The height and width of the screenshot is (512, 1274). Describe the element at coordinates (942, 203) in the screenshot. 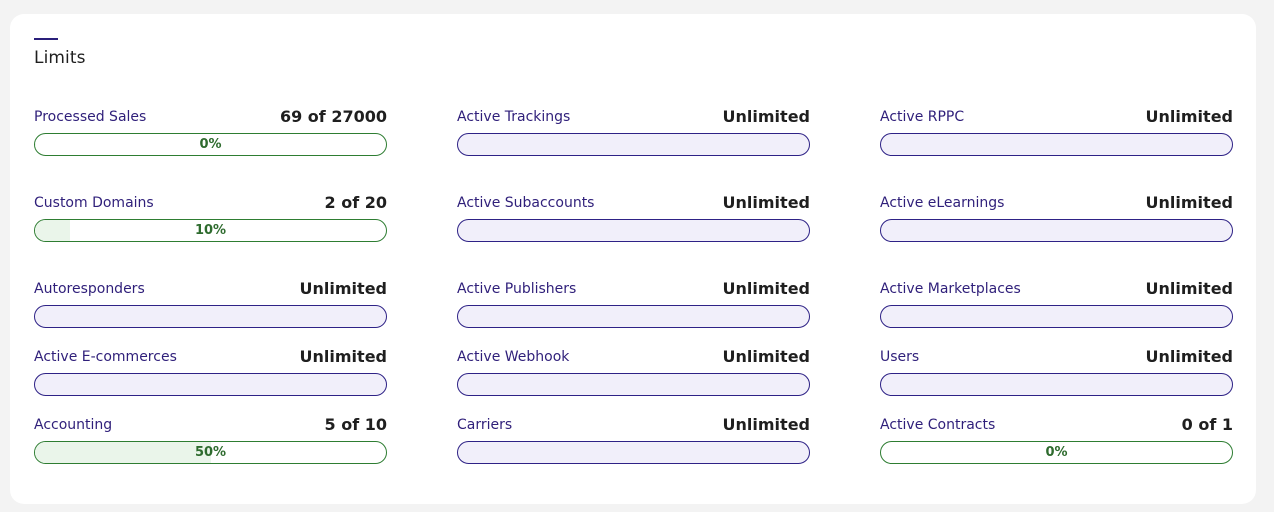

I see `limit-label: Active eLearnings` at that location.